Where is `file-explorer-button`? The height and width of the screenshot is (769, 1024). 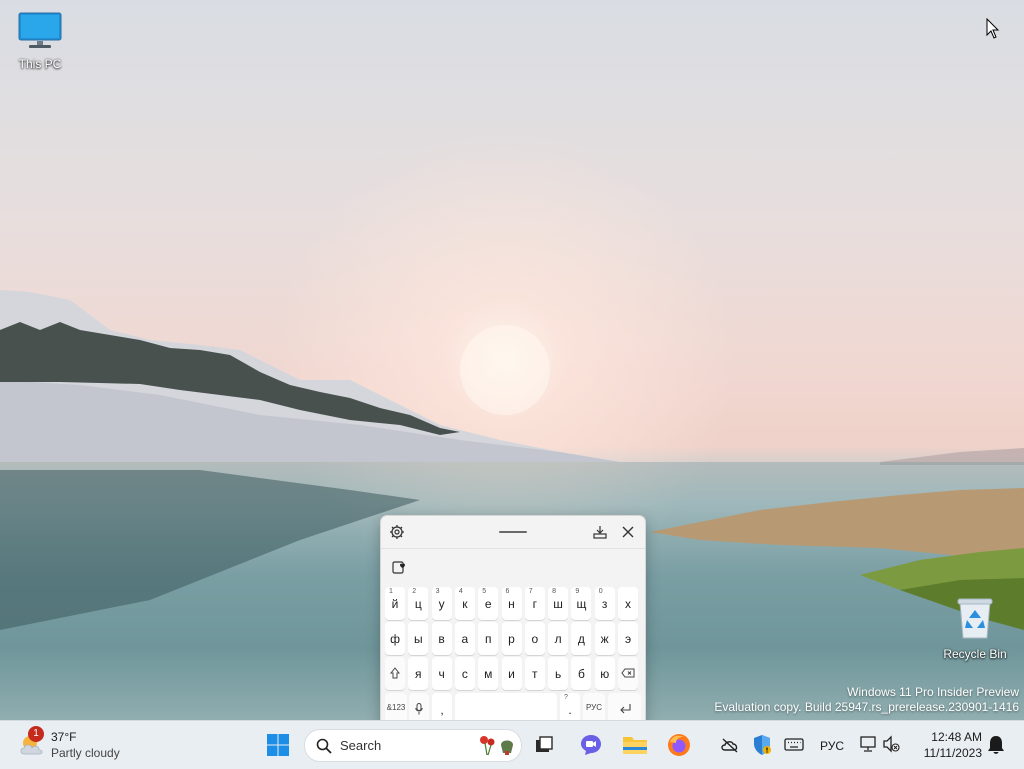 file-explorer-button is located at coordinates (635, 745).